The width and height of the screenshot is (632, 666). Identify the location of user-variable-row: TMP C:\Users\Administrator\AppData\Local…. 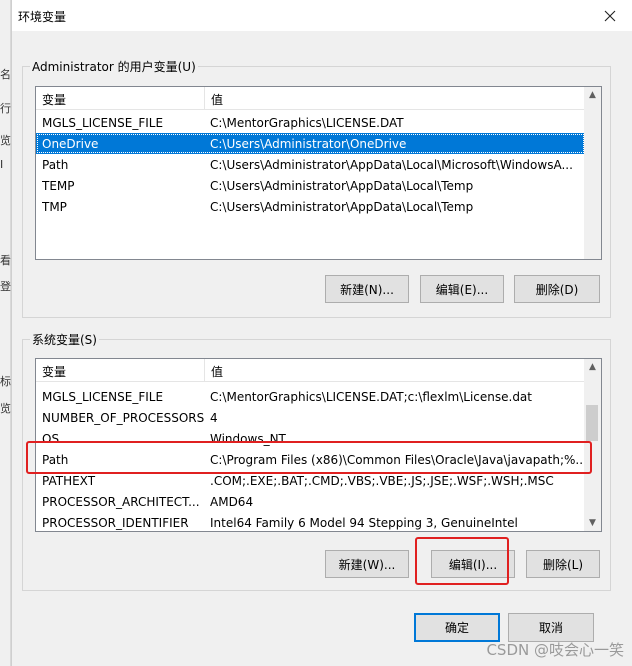
(310, 206).